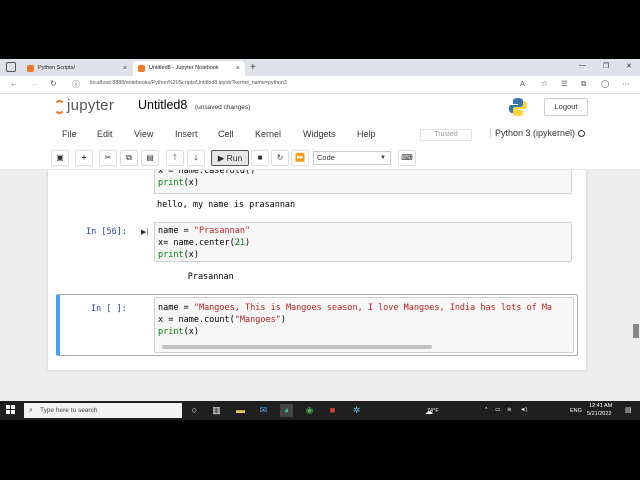 This screenshot has height=480, width=640. Describe the element at coordinates (366, 134) in the screenshot. I see `menu-help: Help` at that location.